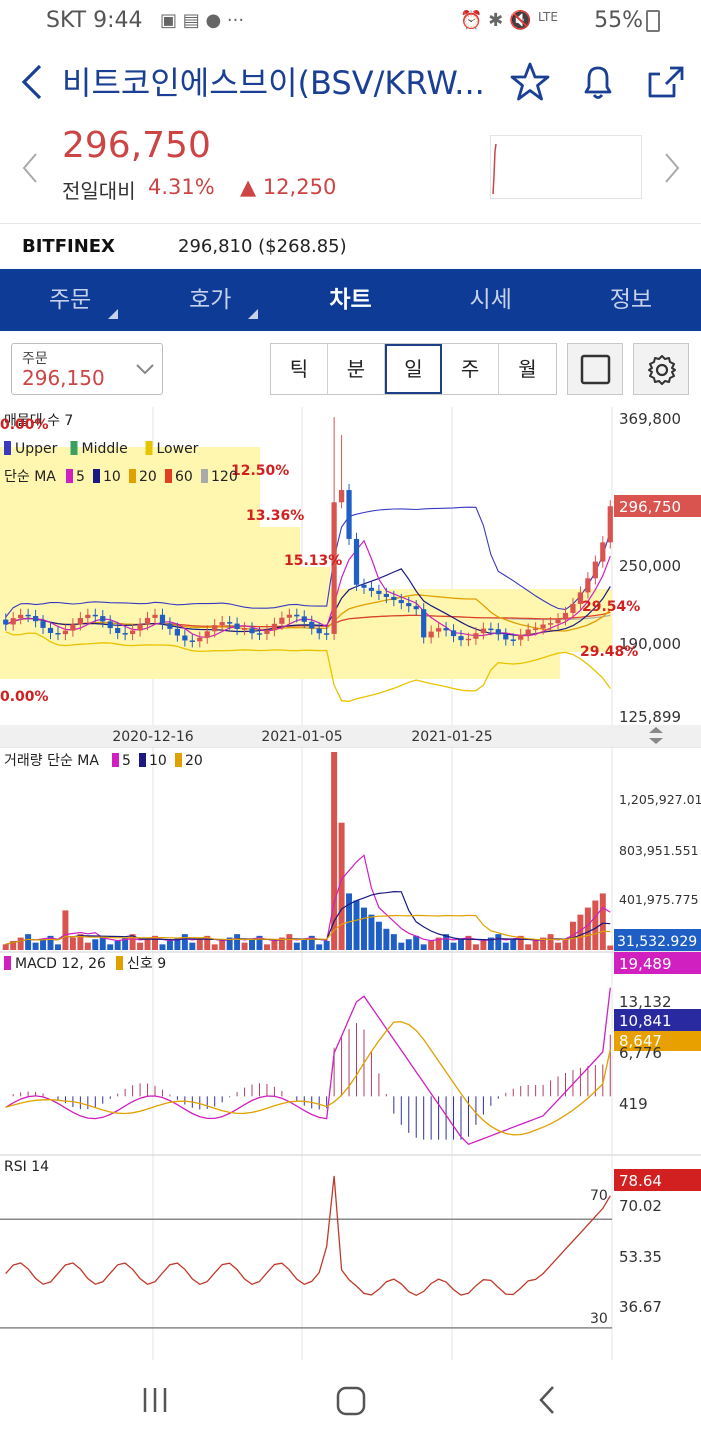  What do you see at coordinates (530, 82) in the screenshot?
I see `favorite-button` at bounding box center [530, 82].